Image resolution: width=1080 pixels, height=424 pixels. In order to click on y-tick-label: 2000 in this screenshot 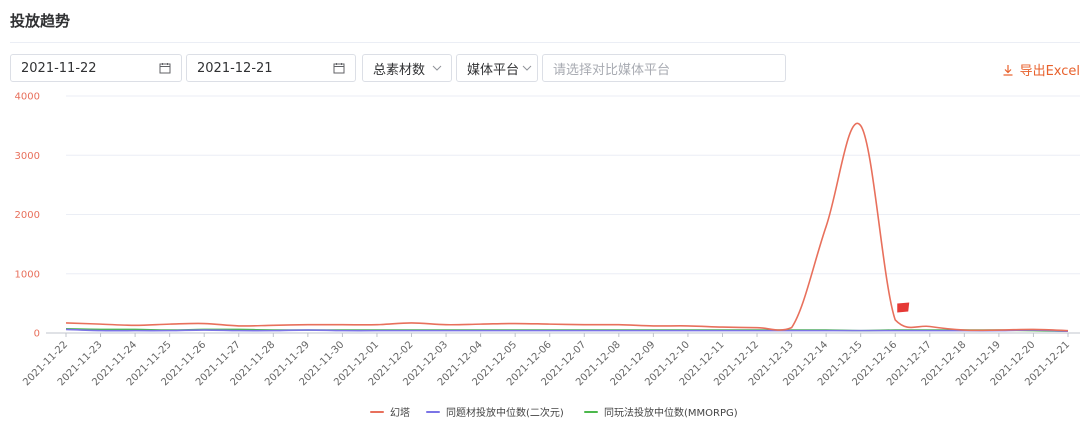, I will do `click(27, 215)`.